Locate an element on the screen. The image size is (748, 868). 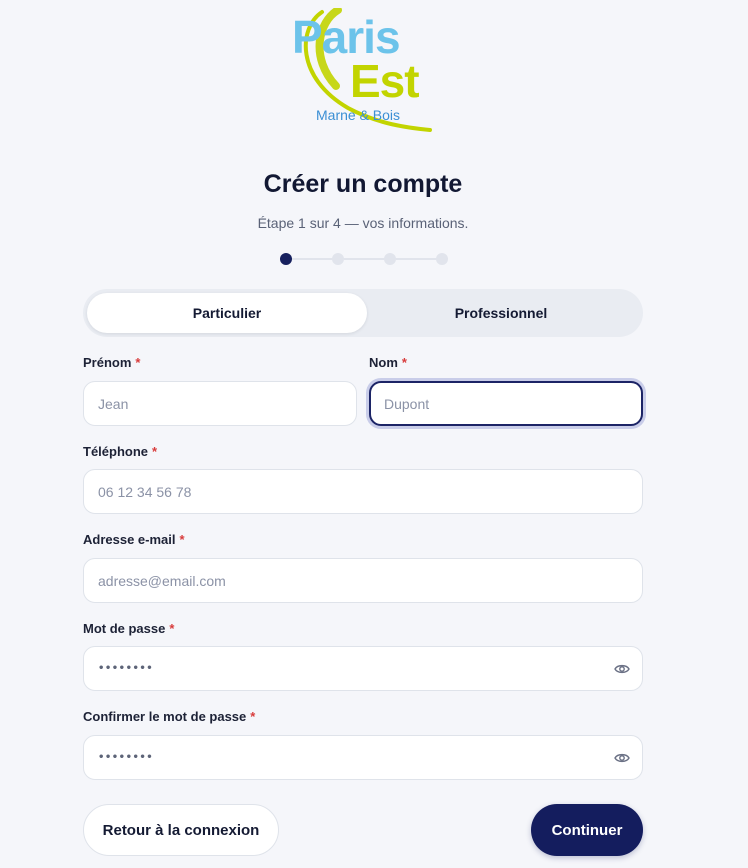
phone-label: Téléphone * is located at coordinates (120, 451).